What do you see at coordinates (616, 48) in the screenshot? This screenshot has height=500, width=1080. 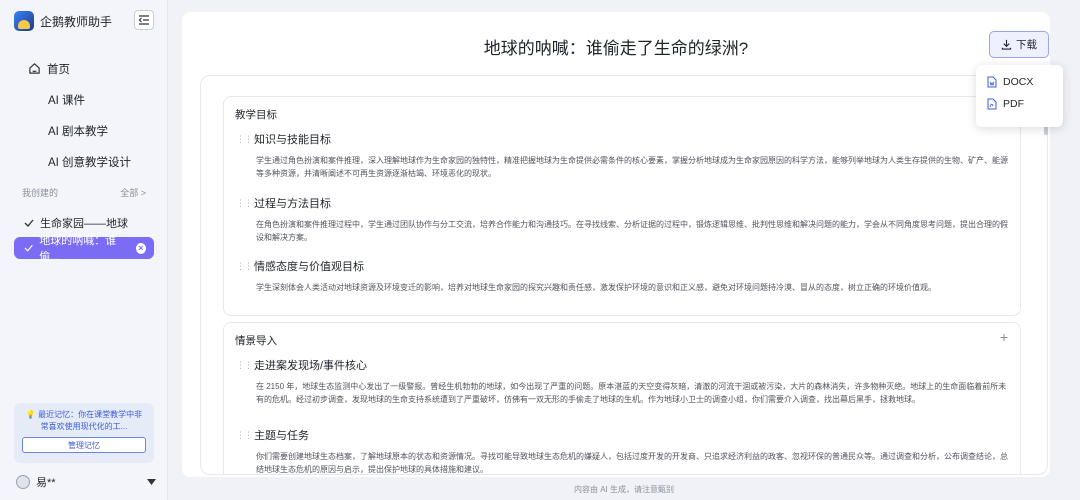 I see `page-title: 地球的呐喊：谁偷走了生命的绿洲?` at bounding box center [616, 48].